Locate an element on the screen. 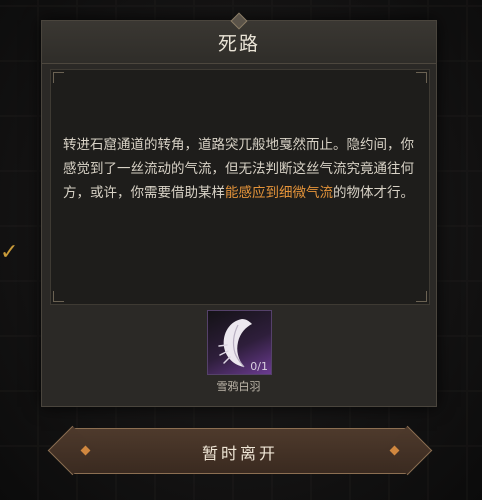 This screenshot has width=482, height=500. story-text-highlight: 能感应到细微气流 is located at coordinates (279, 193).